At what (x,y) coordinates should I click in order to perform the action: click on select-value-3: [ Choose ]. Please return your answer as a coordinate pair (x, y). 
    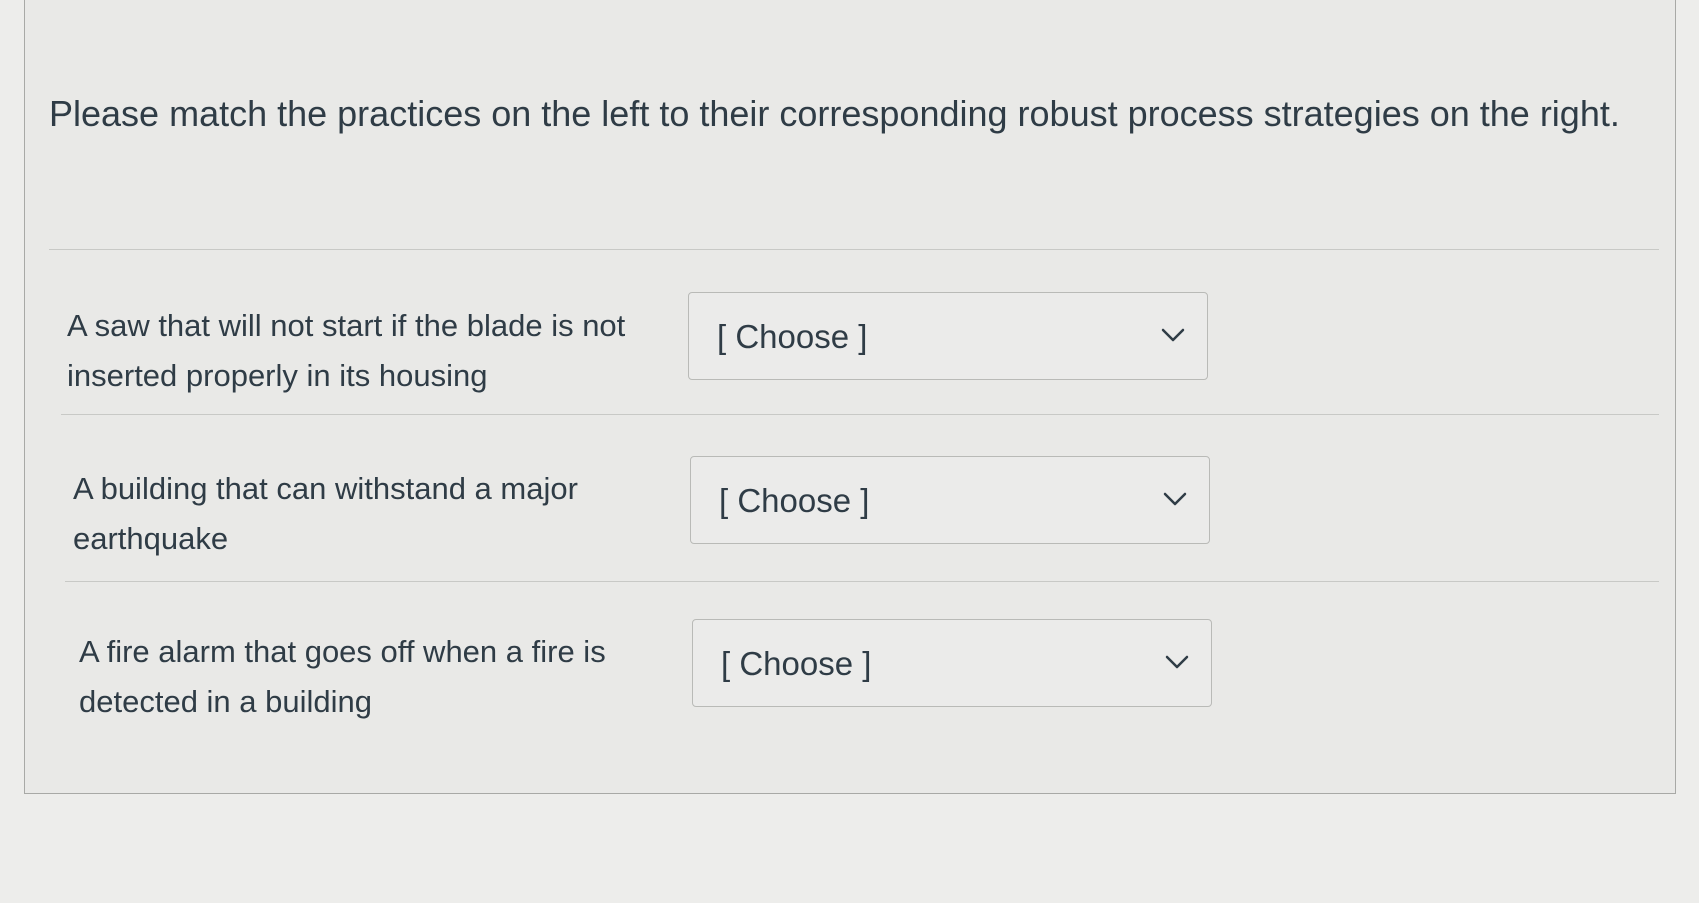
    Looking at the image, I should click on (796, 663).